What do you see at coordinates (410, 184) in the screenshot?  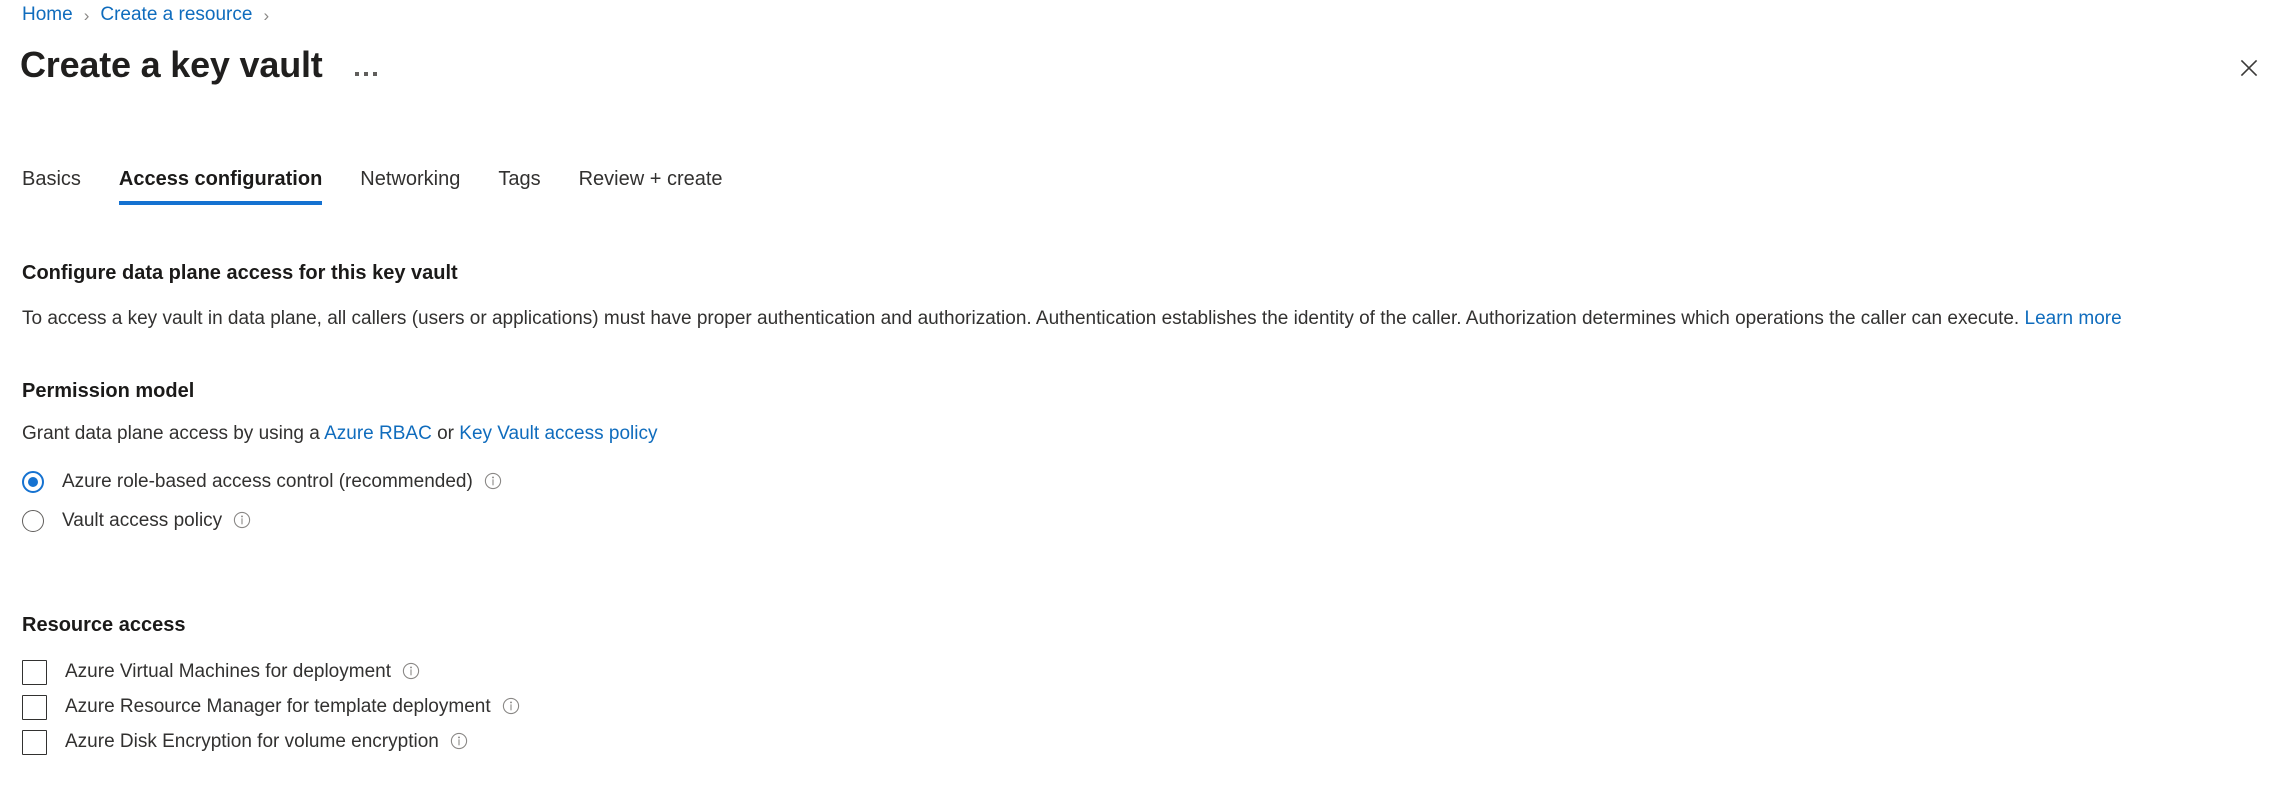 I see `tab-networking: Networking` at bounding box center [410, 184].